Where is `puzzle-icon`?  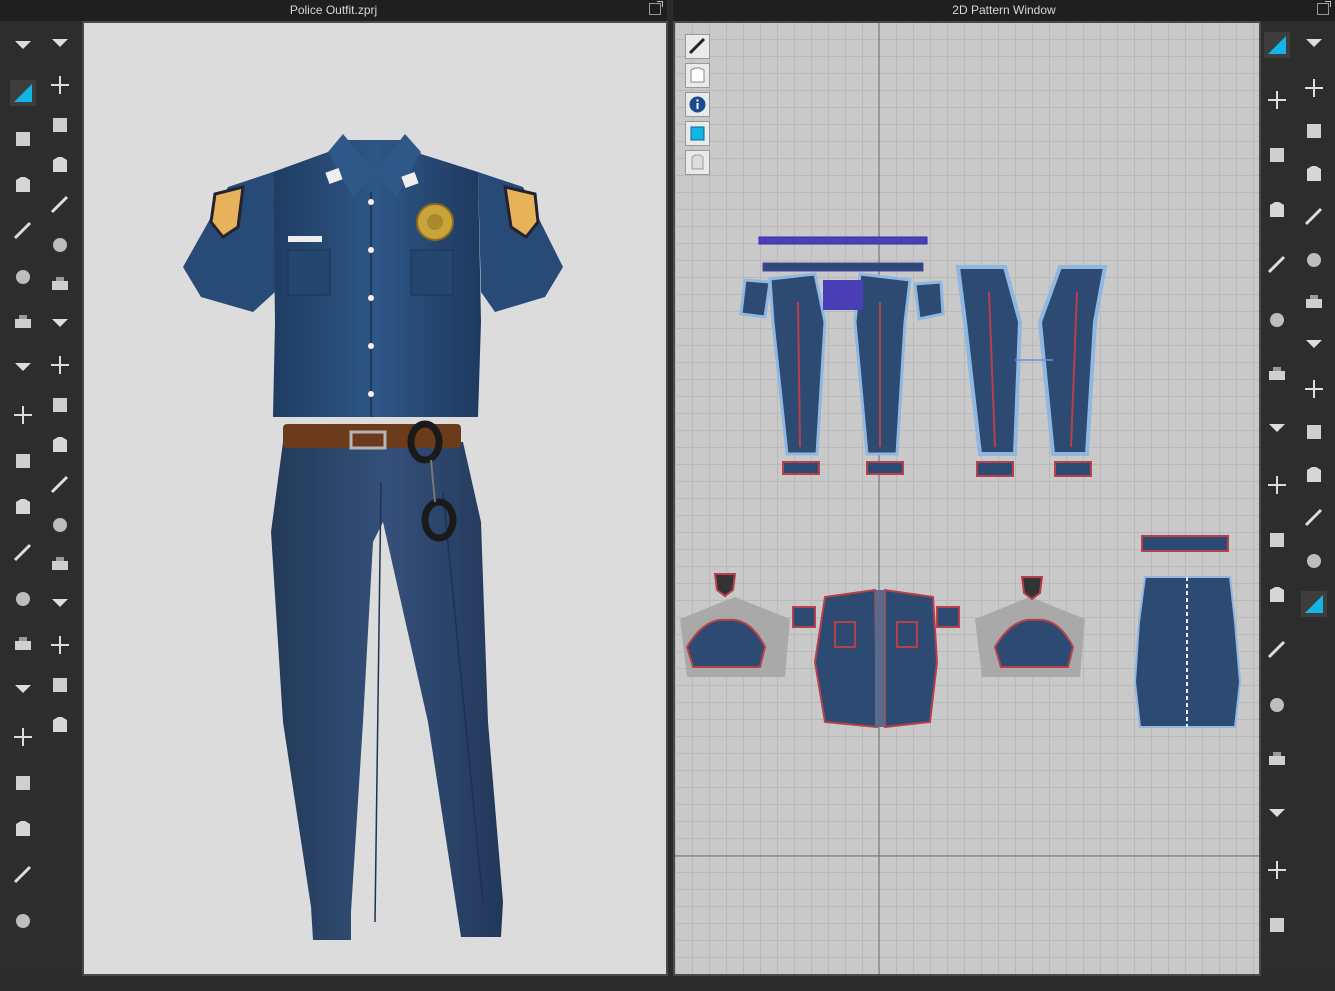
puzzle-icon is located at coordinates (60, 365).